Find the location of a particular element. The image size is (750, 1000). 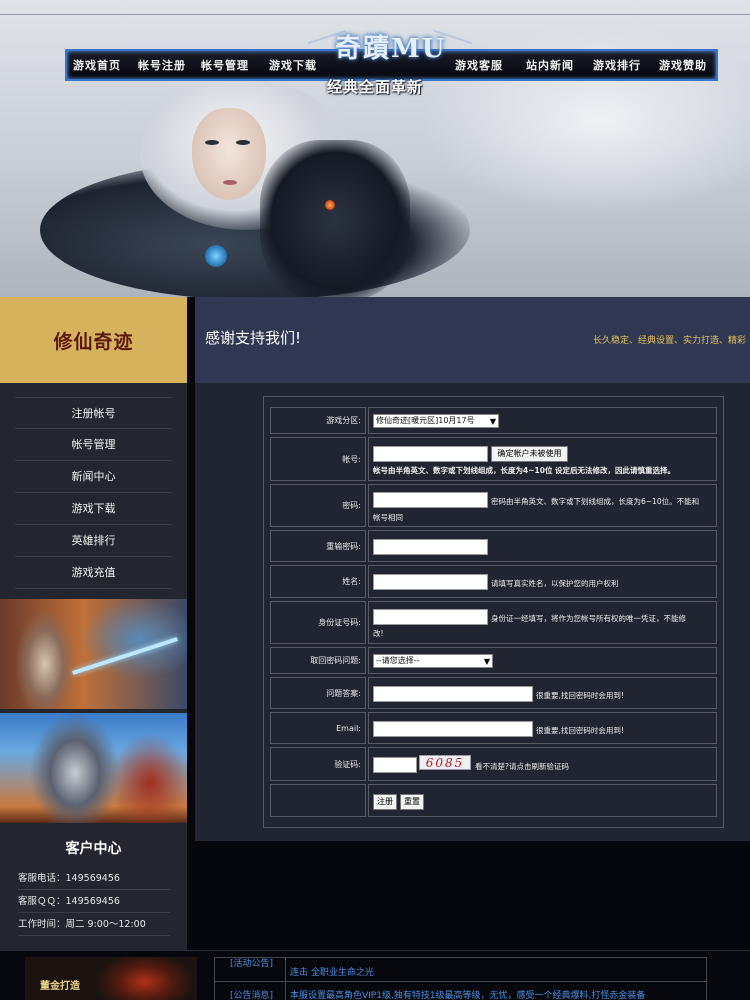

sidebar-item-download: 游戏下载 is located at coordinates (93, 509).